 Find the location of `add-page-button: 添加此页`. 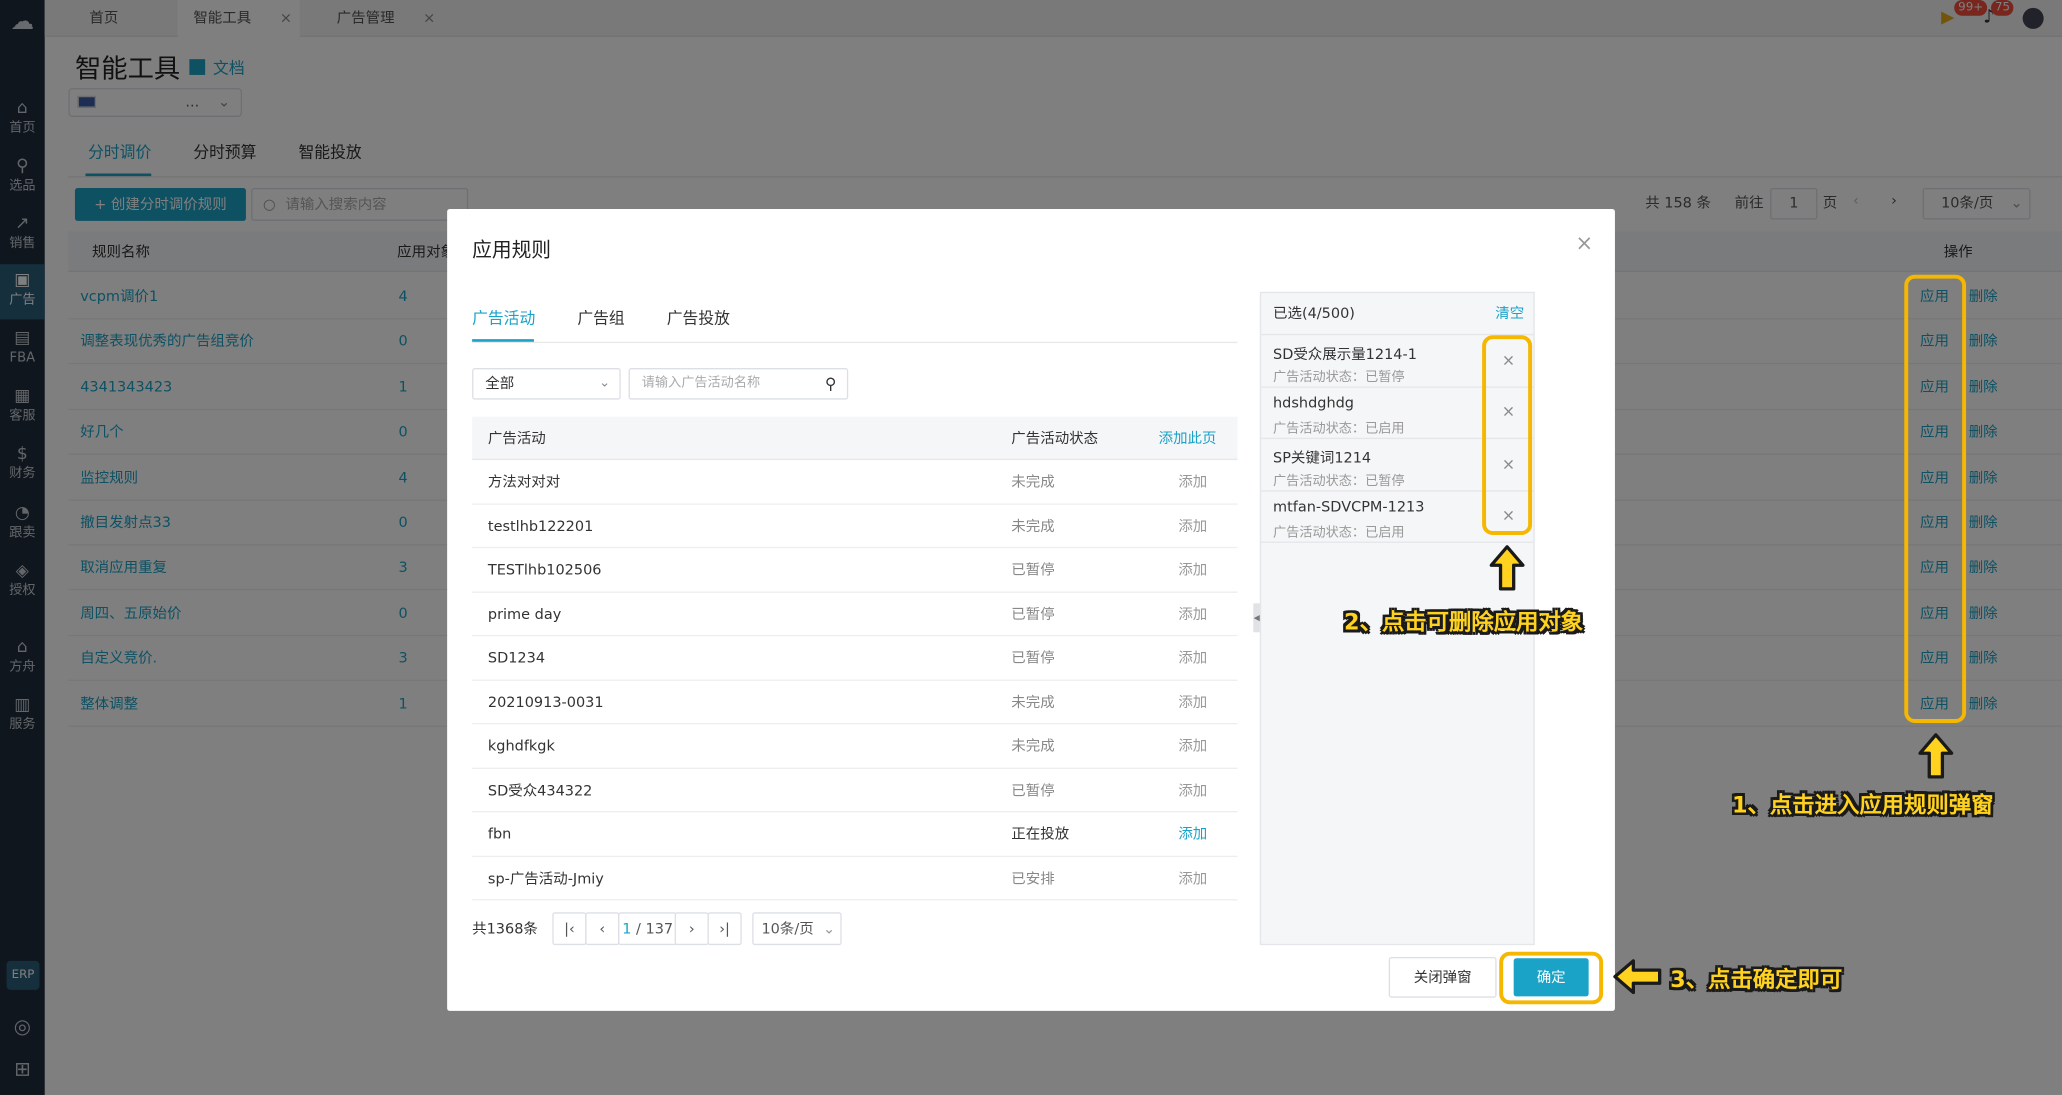

add-page-button: 添加此页 is located at coordinates (1188, 438).